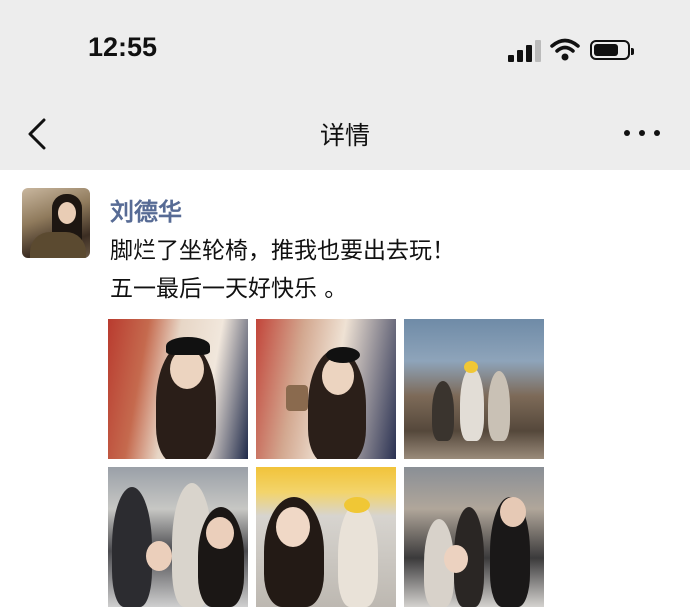 This screenshot has height=607, width=690. I want to click on username: 刘德华, so click(146, 209).